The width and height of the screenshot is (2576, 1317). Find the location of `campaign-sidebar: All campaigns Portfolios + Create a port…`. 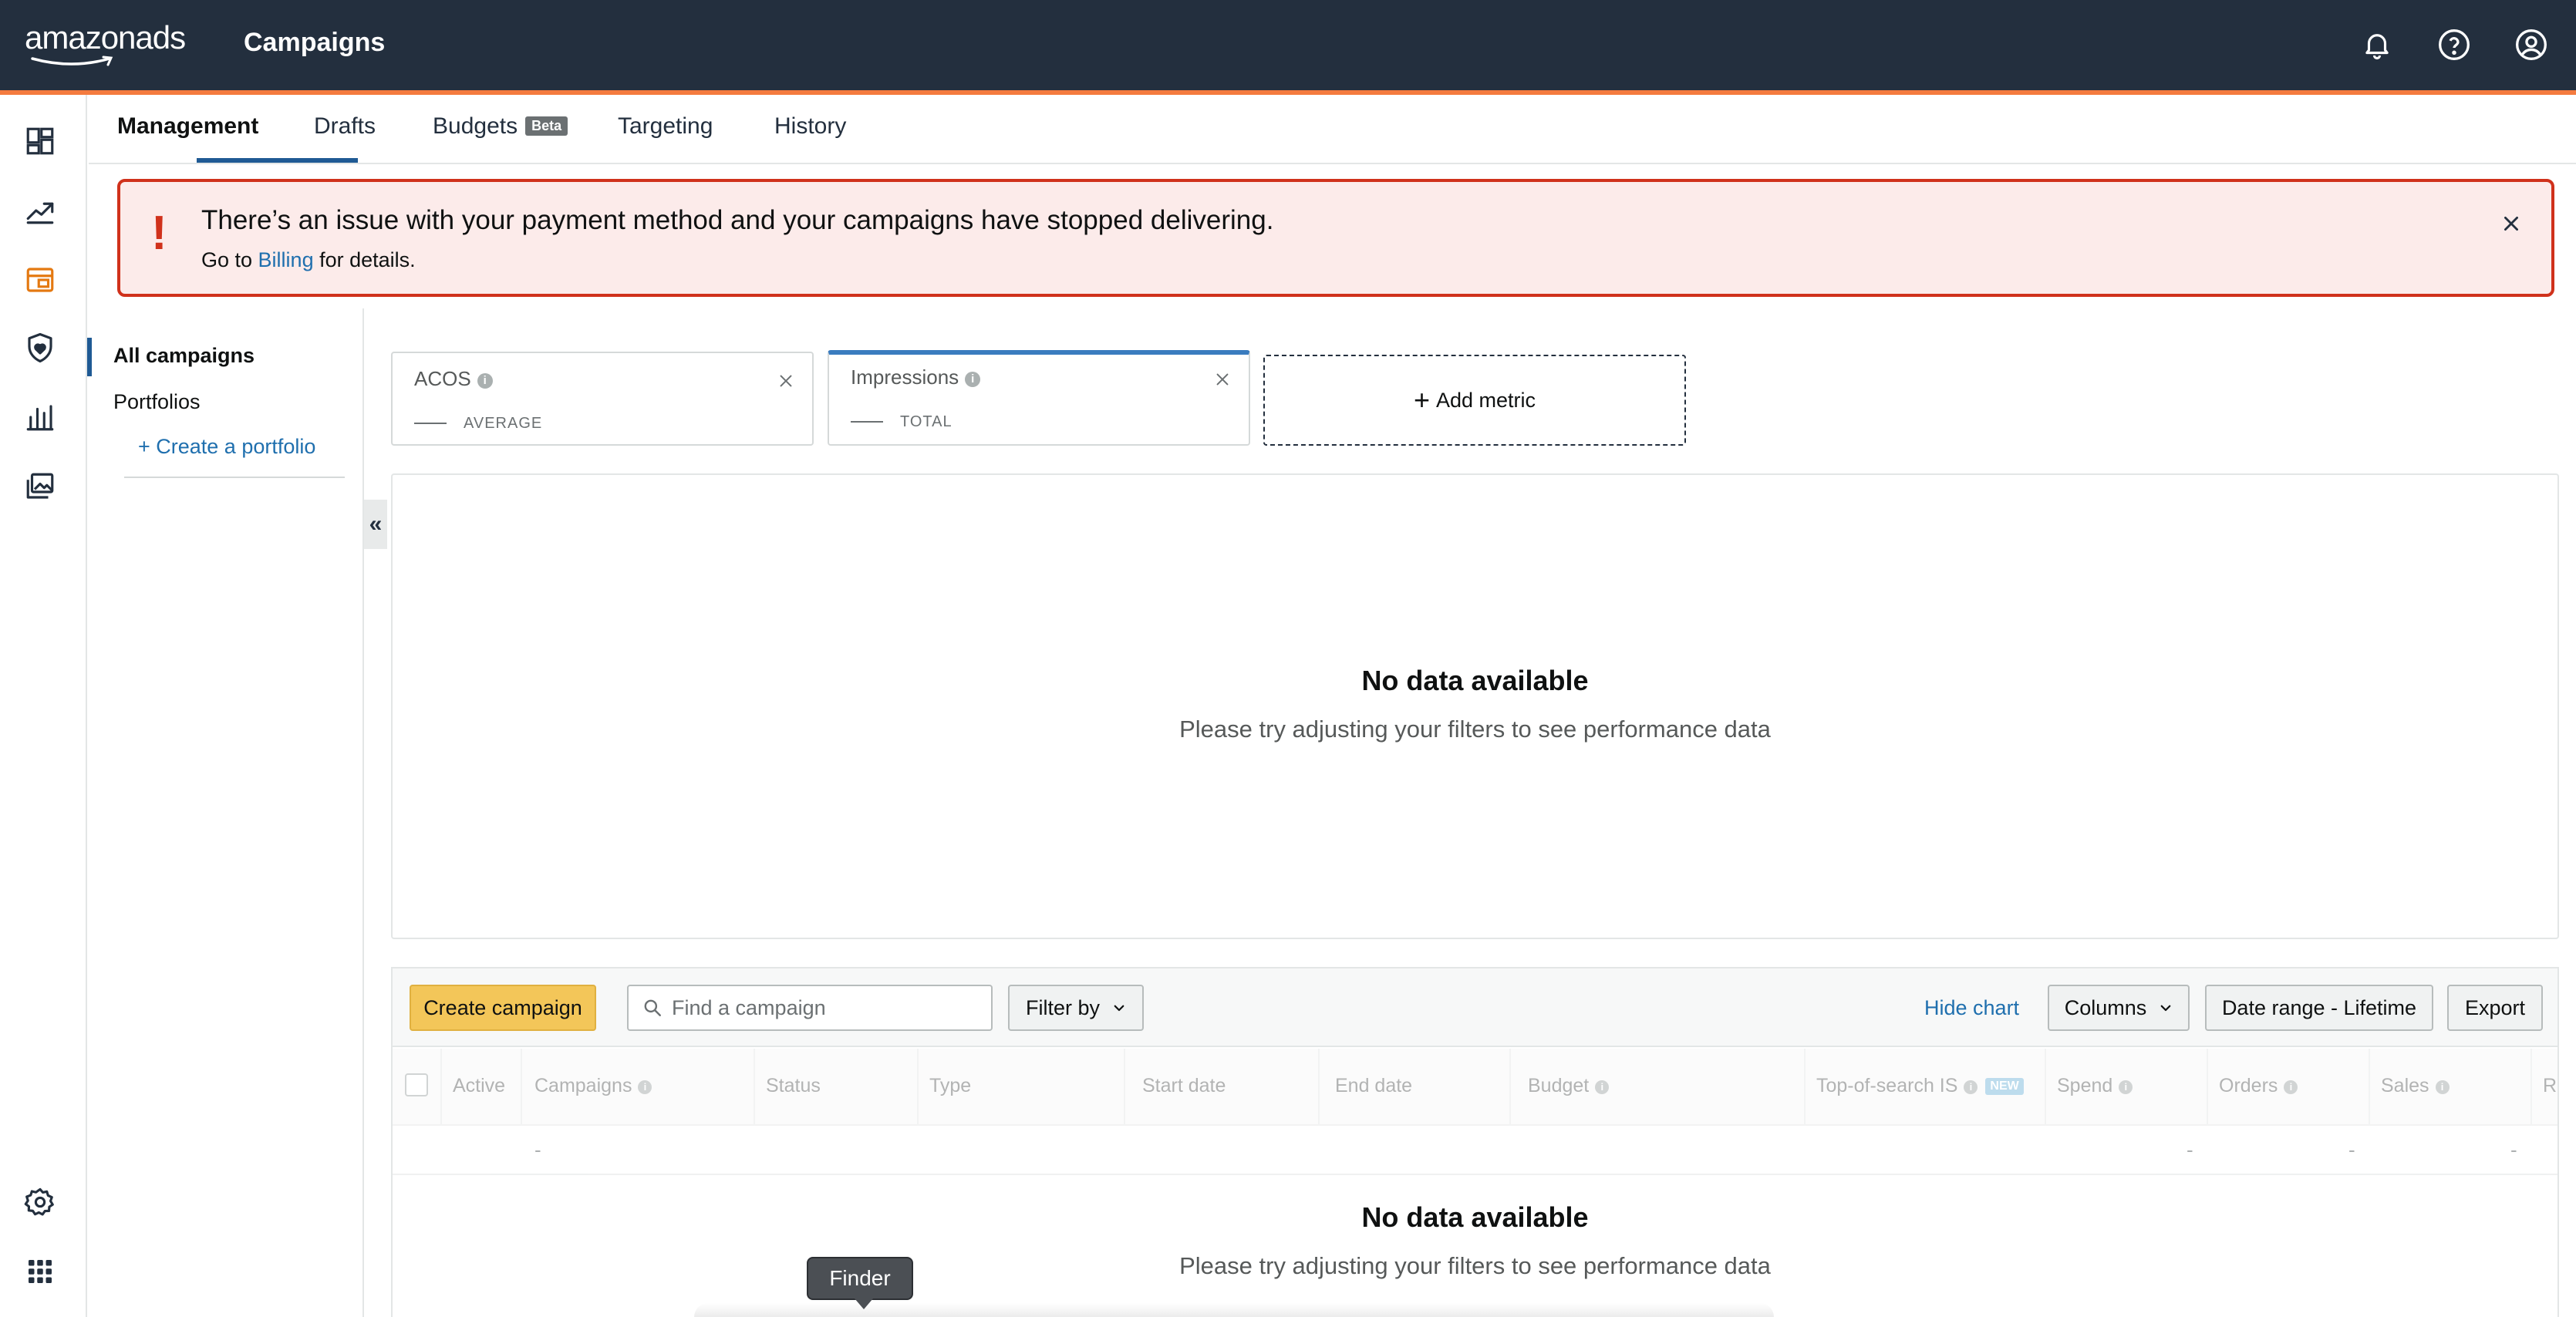

campaign-sidebar: All campaigns Portfolios + Create a port… is located at coordinates (225, 812).